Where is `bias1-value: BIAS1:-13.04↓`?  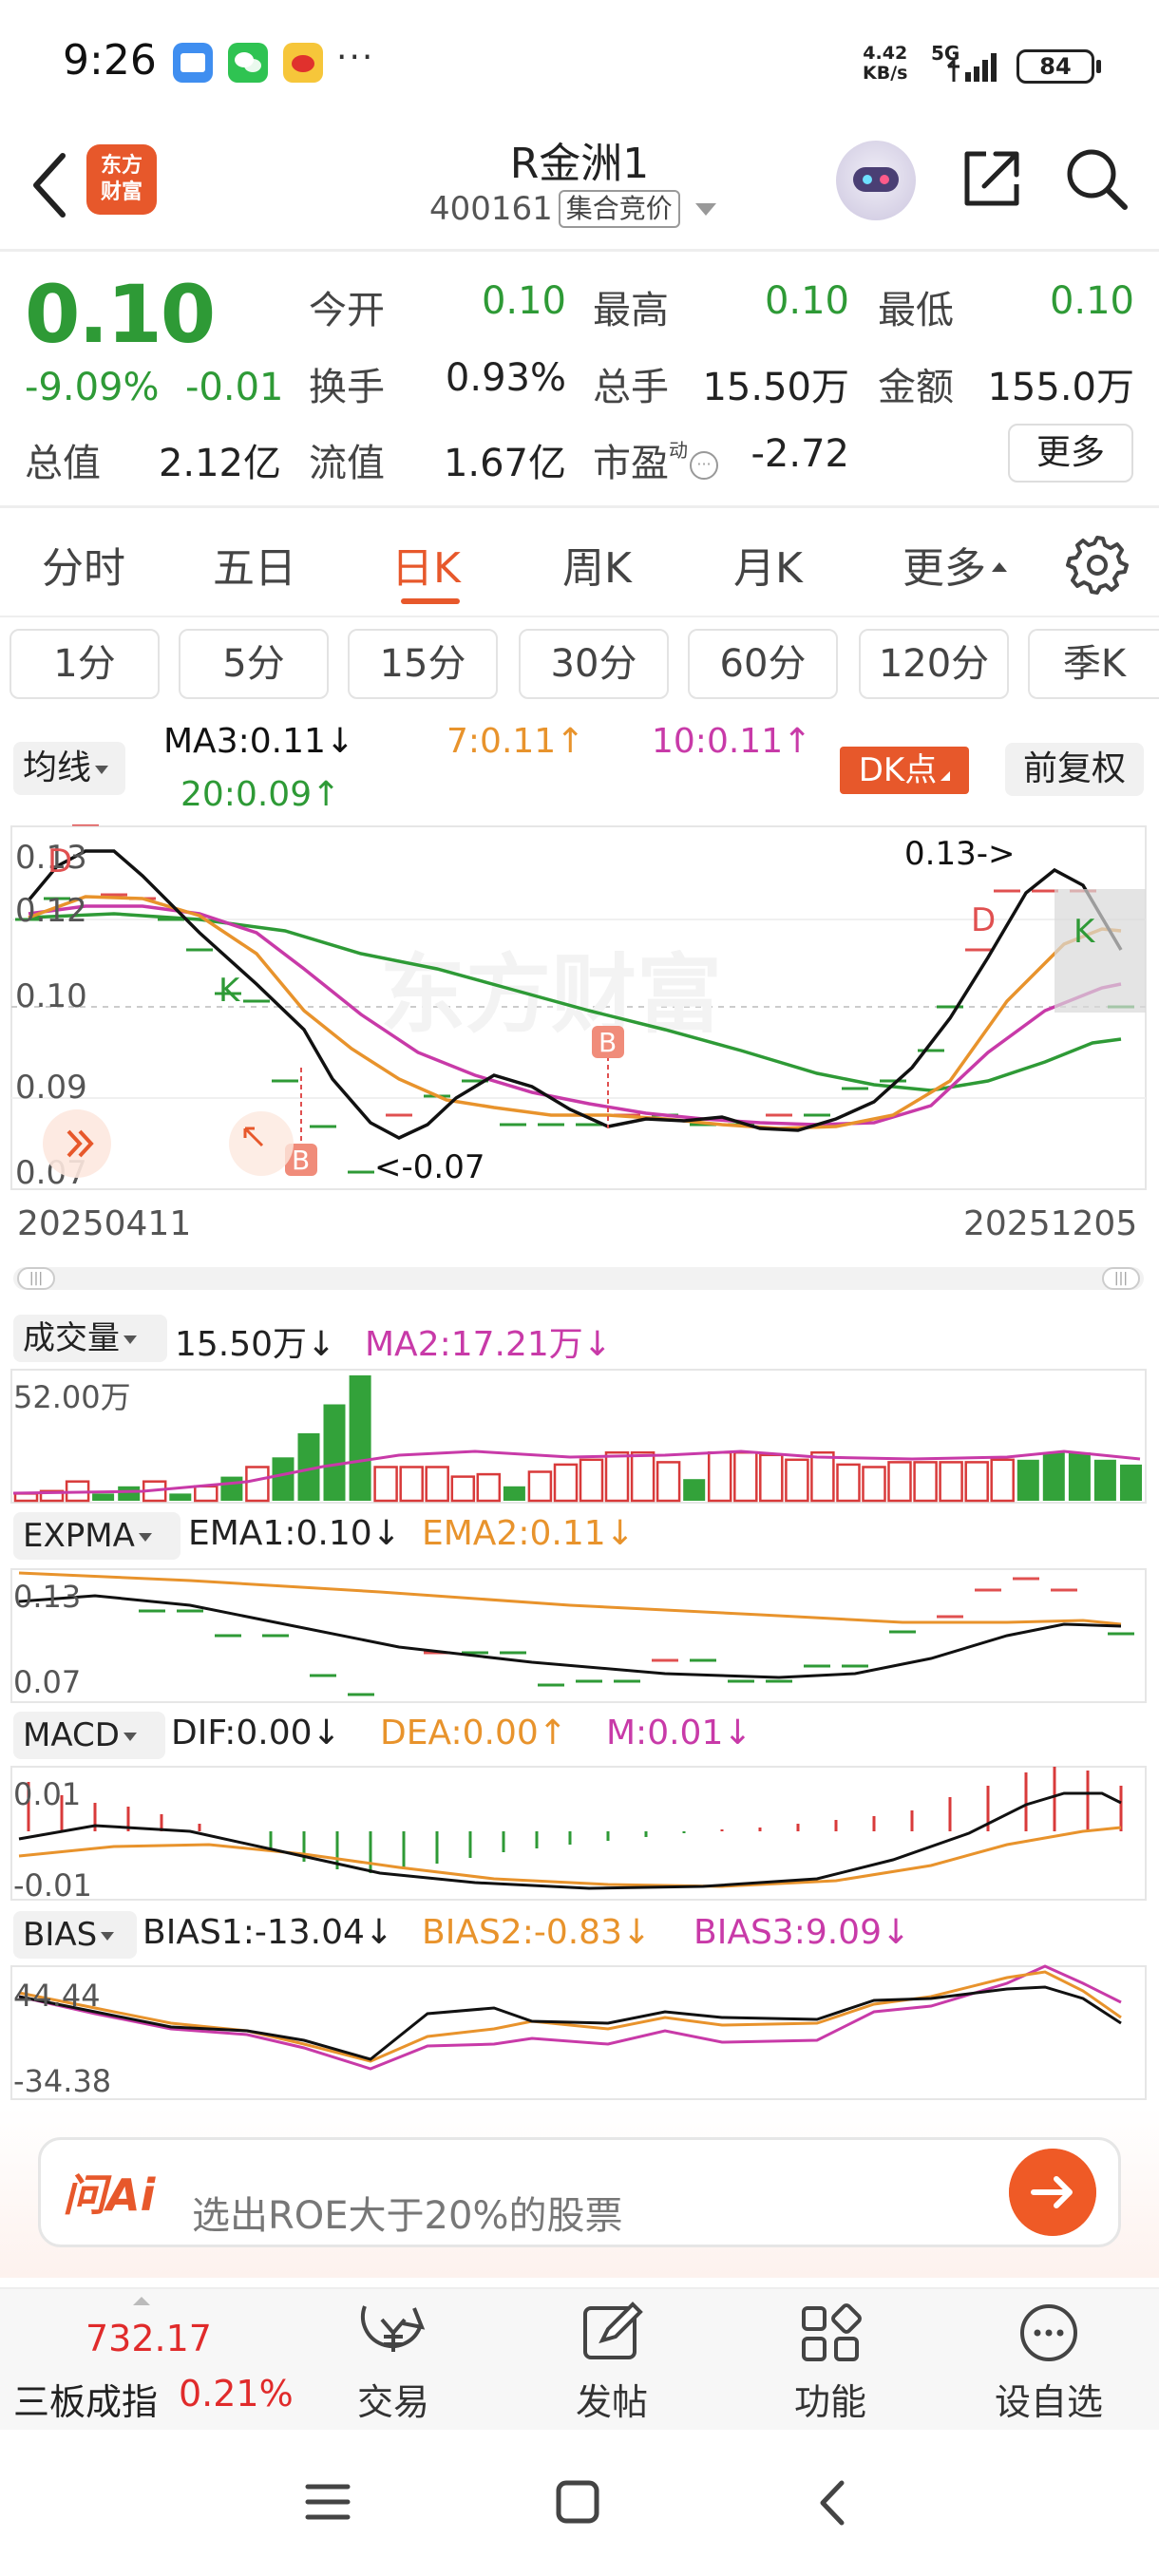 bias1-value: BIAS1:-13.04↓ is located at coordinates (268, 1932).